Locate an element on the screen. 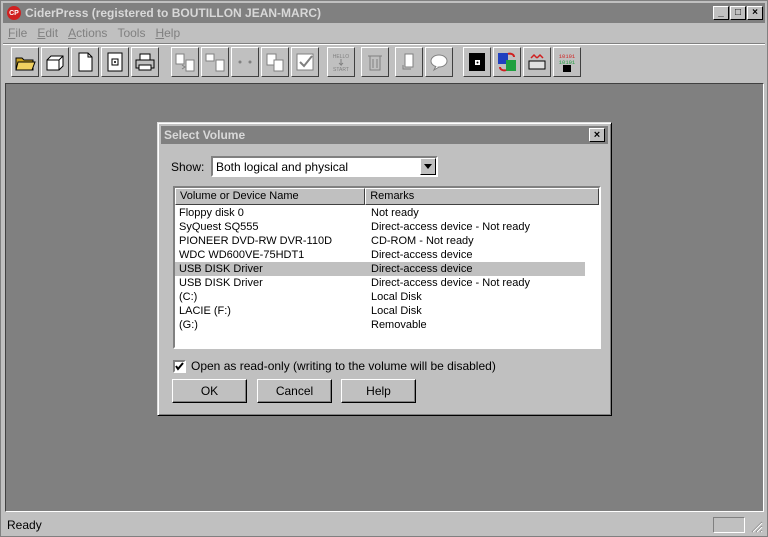 Image resolution: width=768 pixels, height=537 pixels. test-button is located at coordinates (305, 62).